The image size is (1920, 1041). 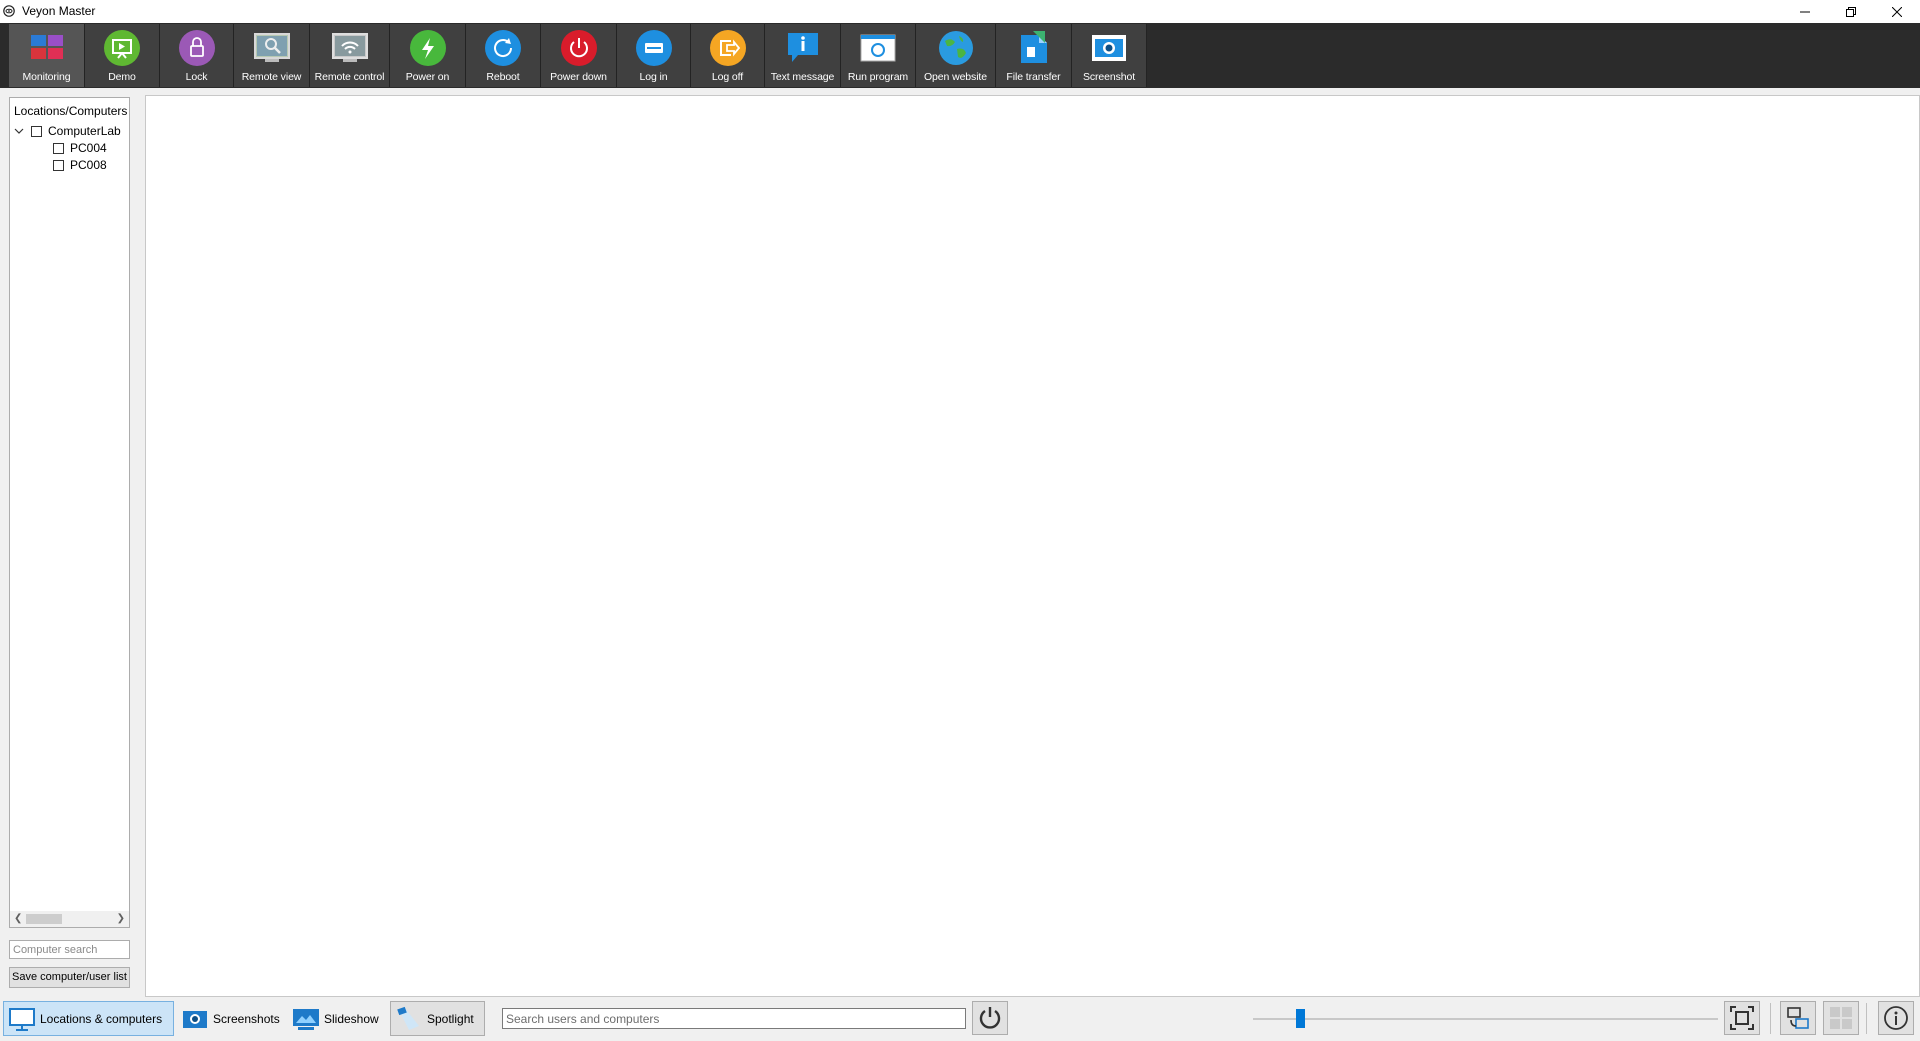 I want to click on tree-item-computerlab: ComputerLab, so click(x=67, y=131).